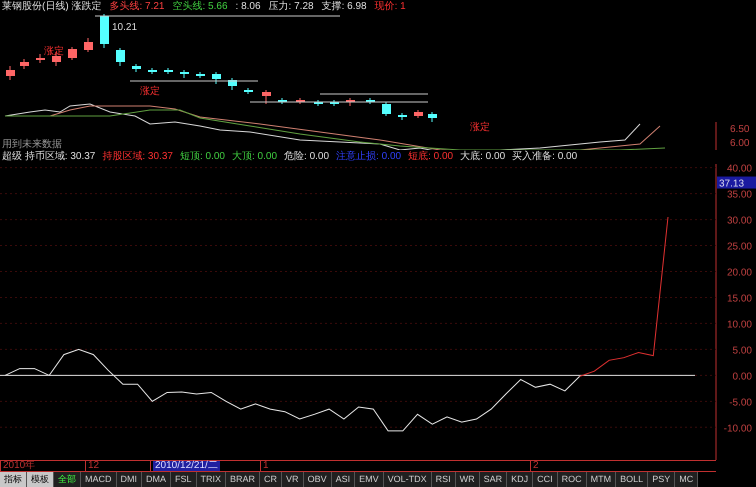  Describe the element at coordinates (266, 466) in the screenshot. I see `time-axis-label: 1` at that location.